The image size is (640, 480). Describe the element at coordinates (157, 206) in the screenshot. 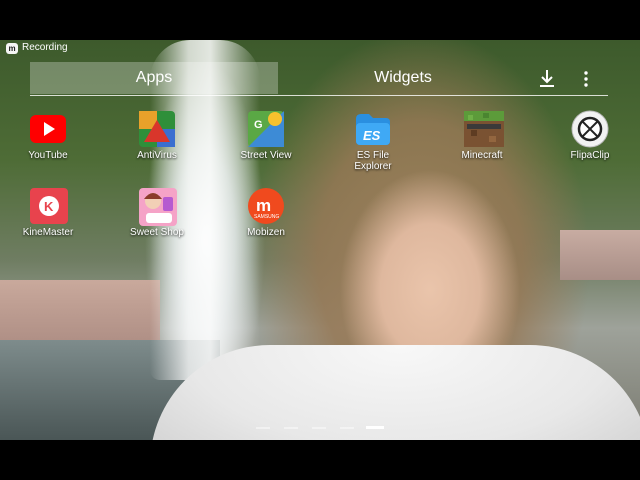

I see `sweet-shop-icon` at that location.